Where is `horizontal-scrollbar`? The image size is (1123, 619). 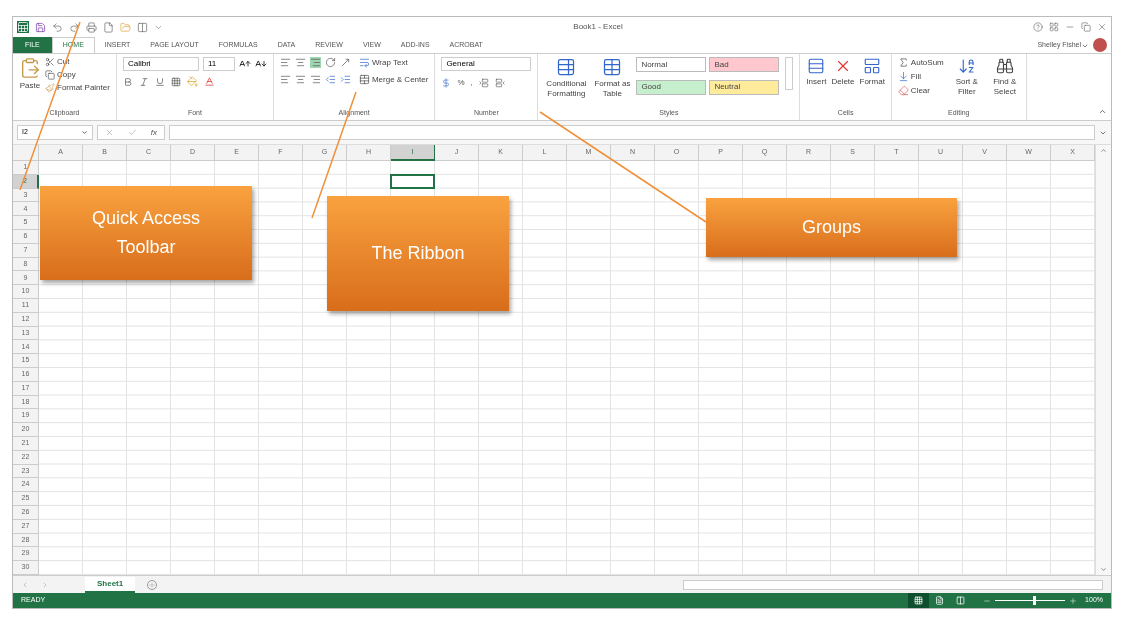
horizontal-scrollbar is located at coordinates (893, 584).